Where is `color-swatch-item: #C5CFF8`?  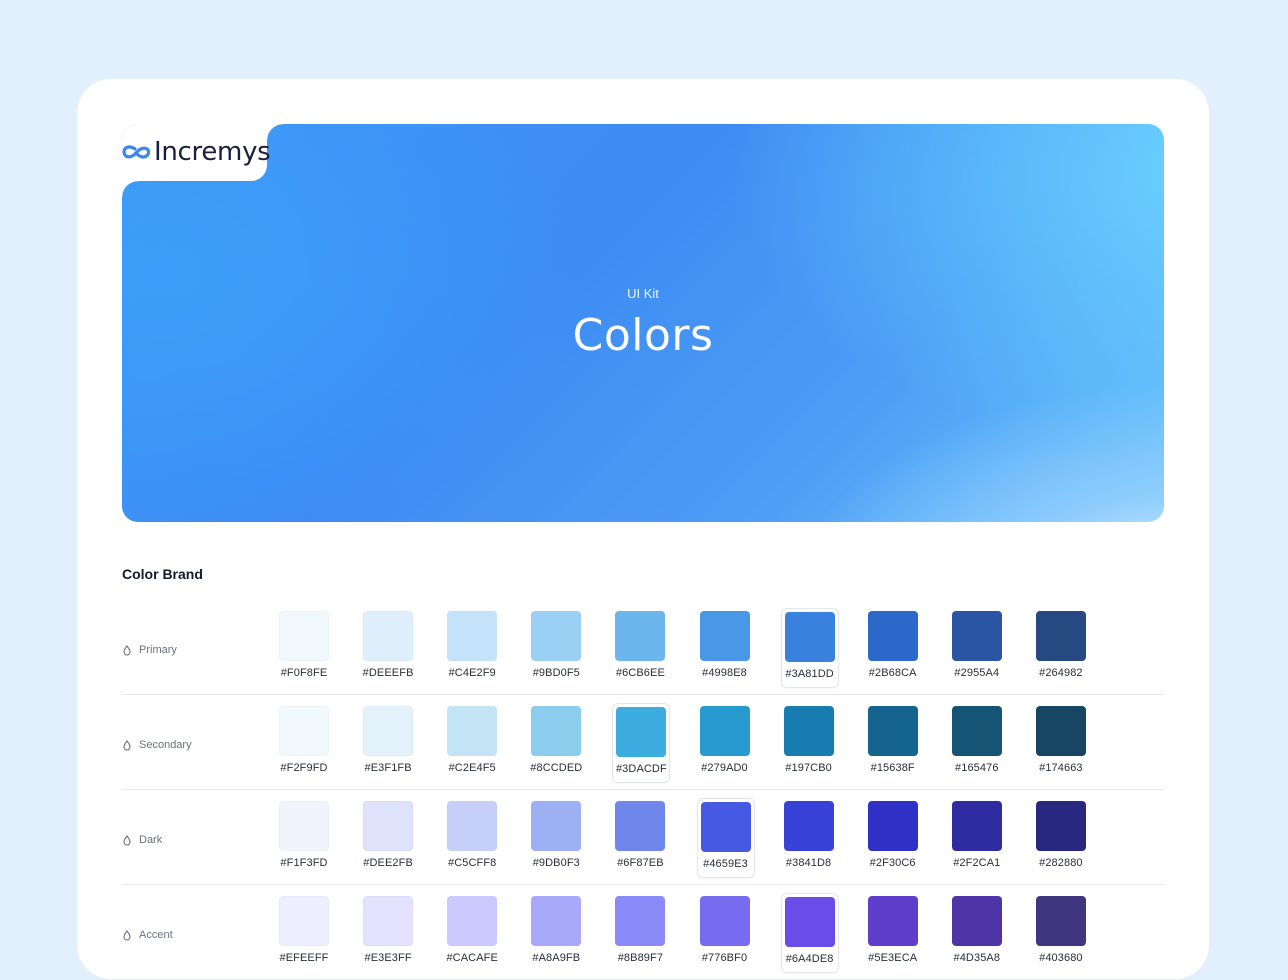
color-swatch-item: #C5CFF8 is located at coordinates (472, 837).